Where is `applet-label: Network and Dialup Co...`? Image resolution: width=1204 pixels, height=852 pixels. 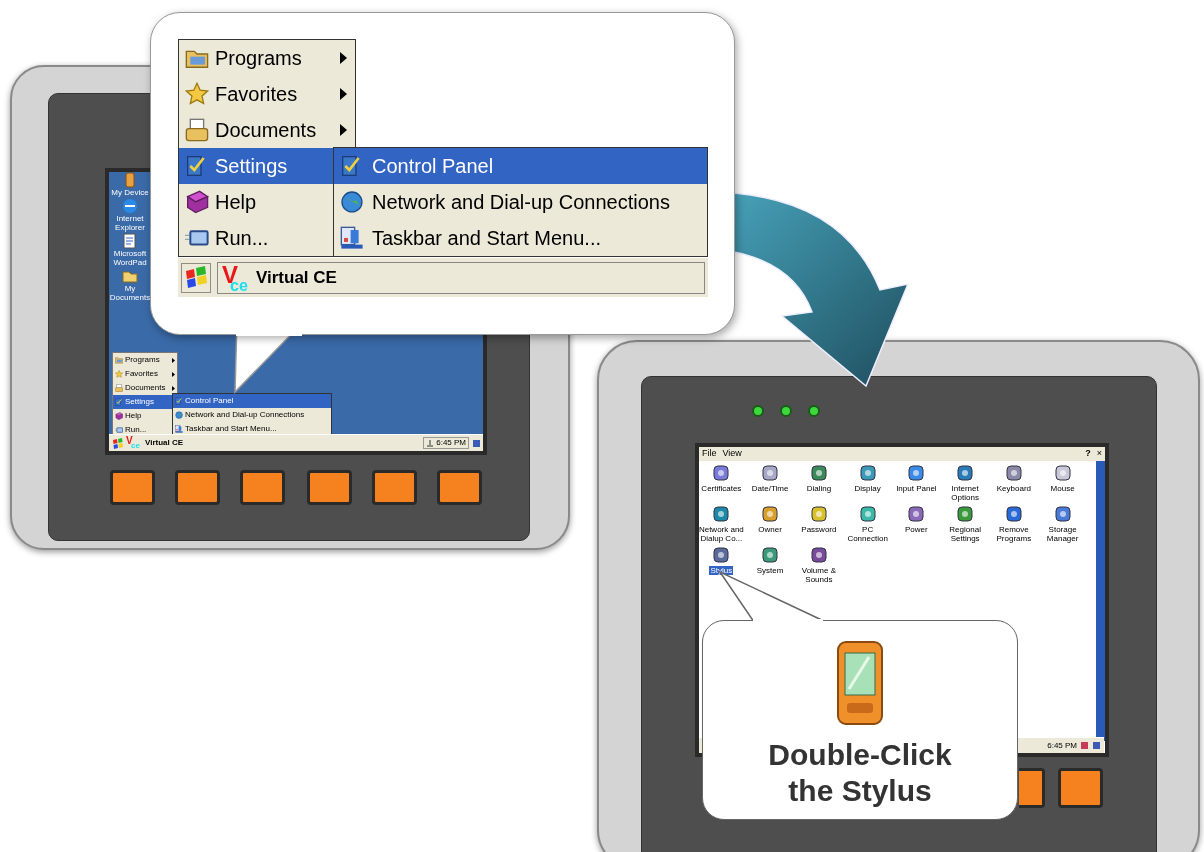 applet-label: Network and Dialup Co... is located at coordinates (722, 534).